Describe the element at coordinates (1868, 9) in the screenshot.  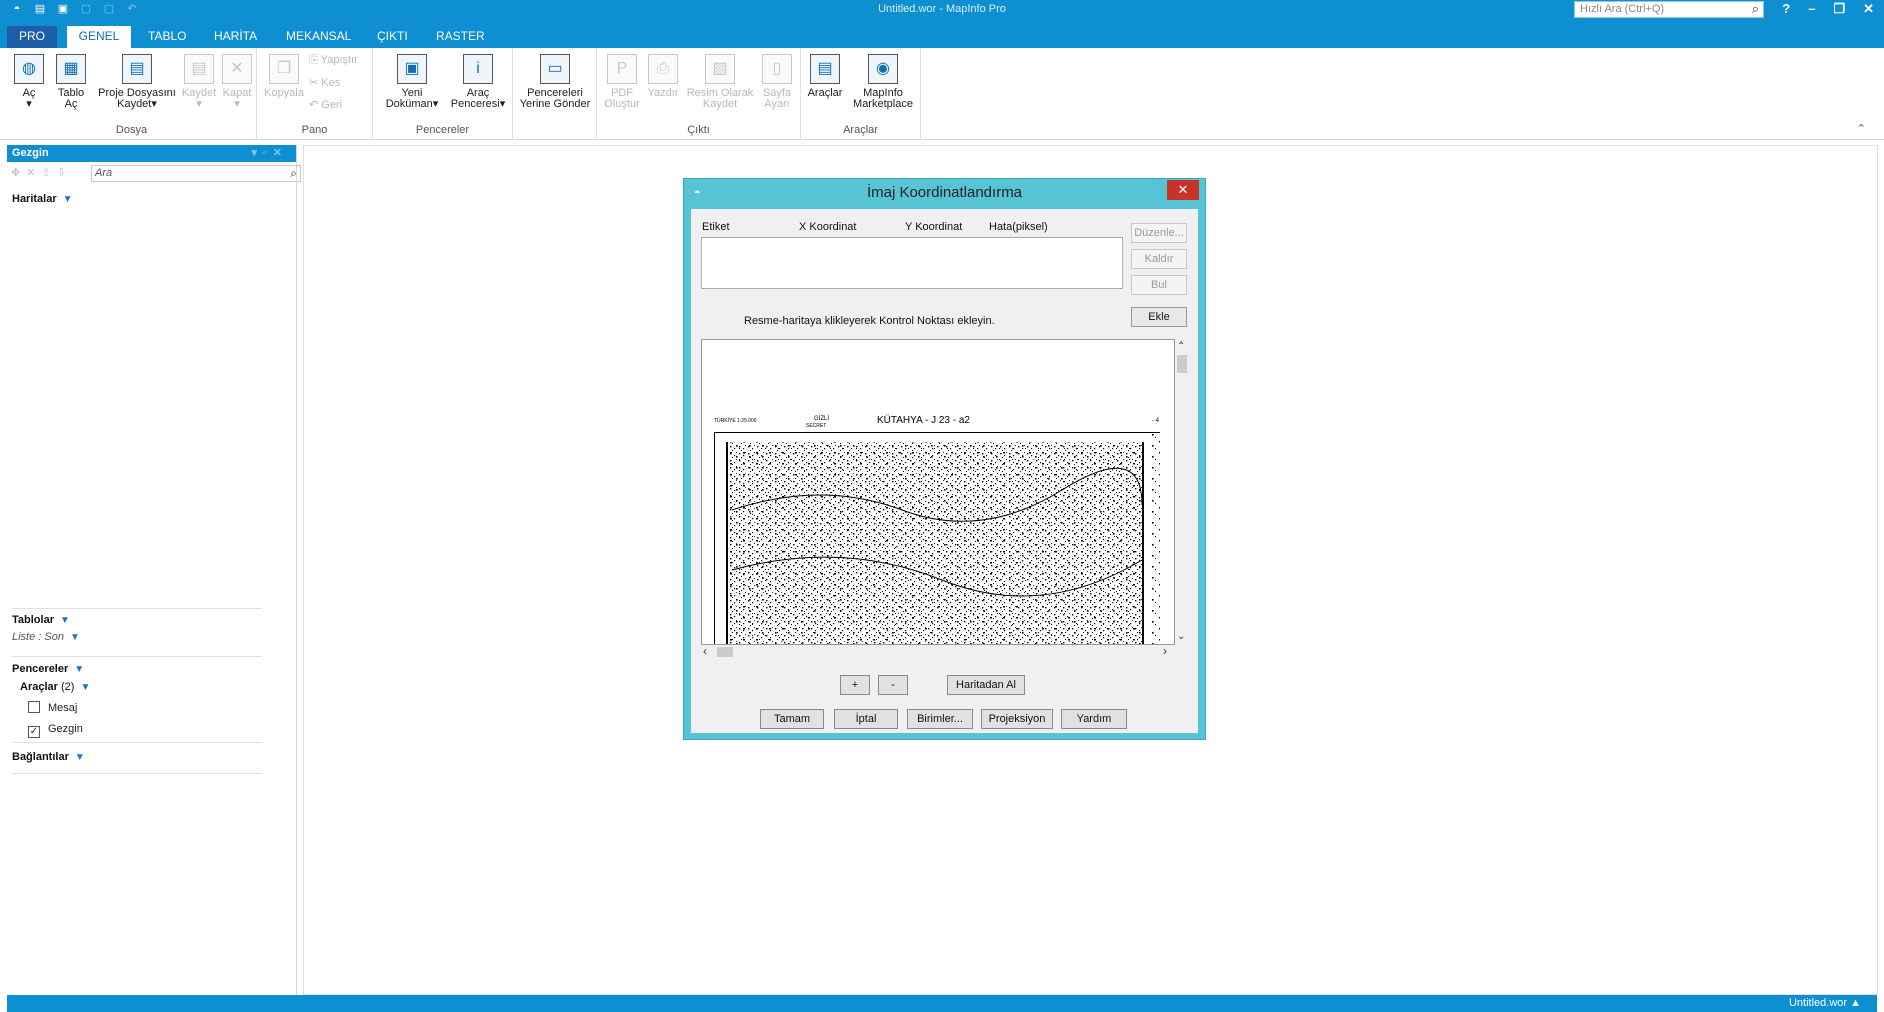
I see `close-button: ✕` at that location.